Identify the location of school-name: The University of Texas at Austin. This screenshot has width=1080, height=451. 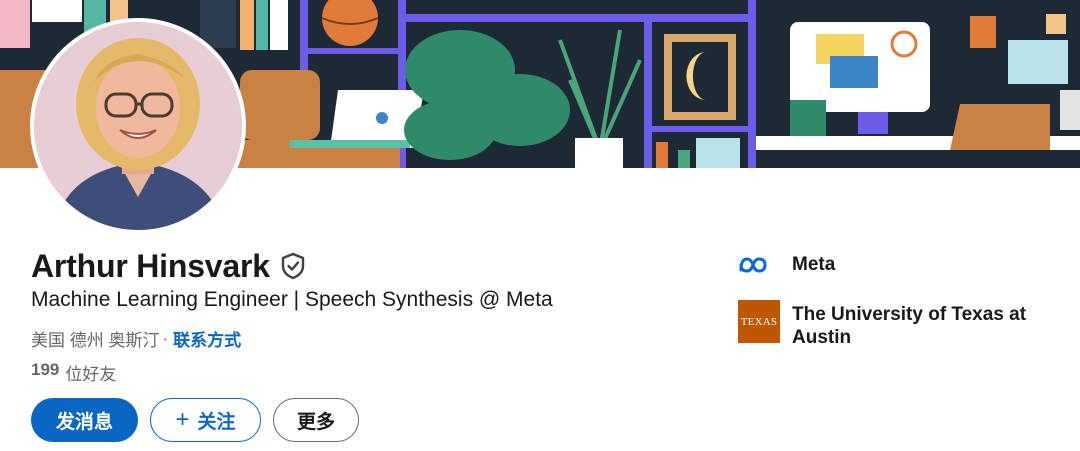
(909, 326).